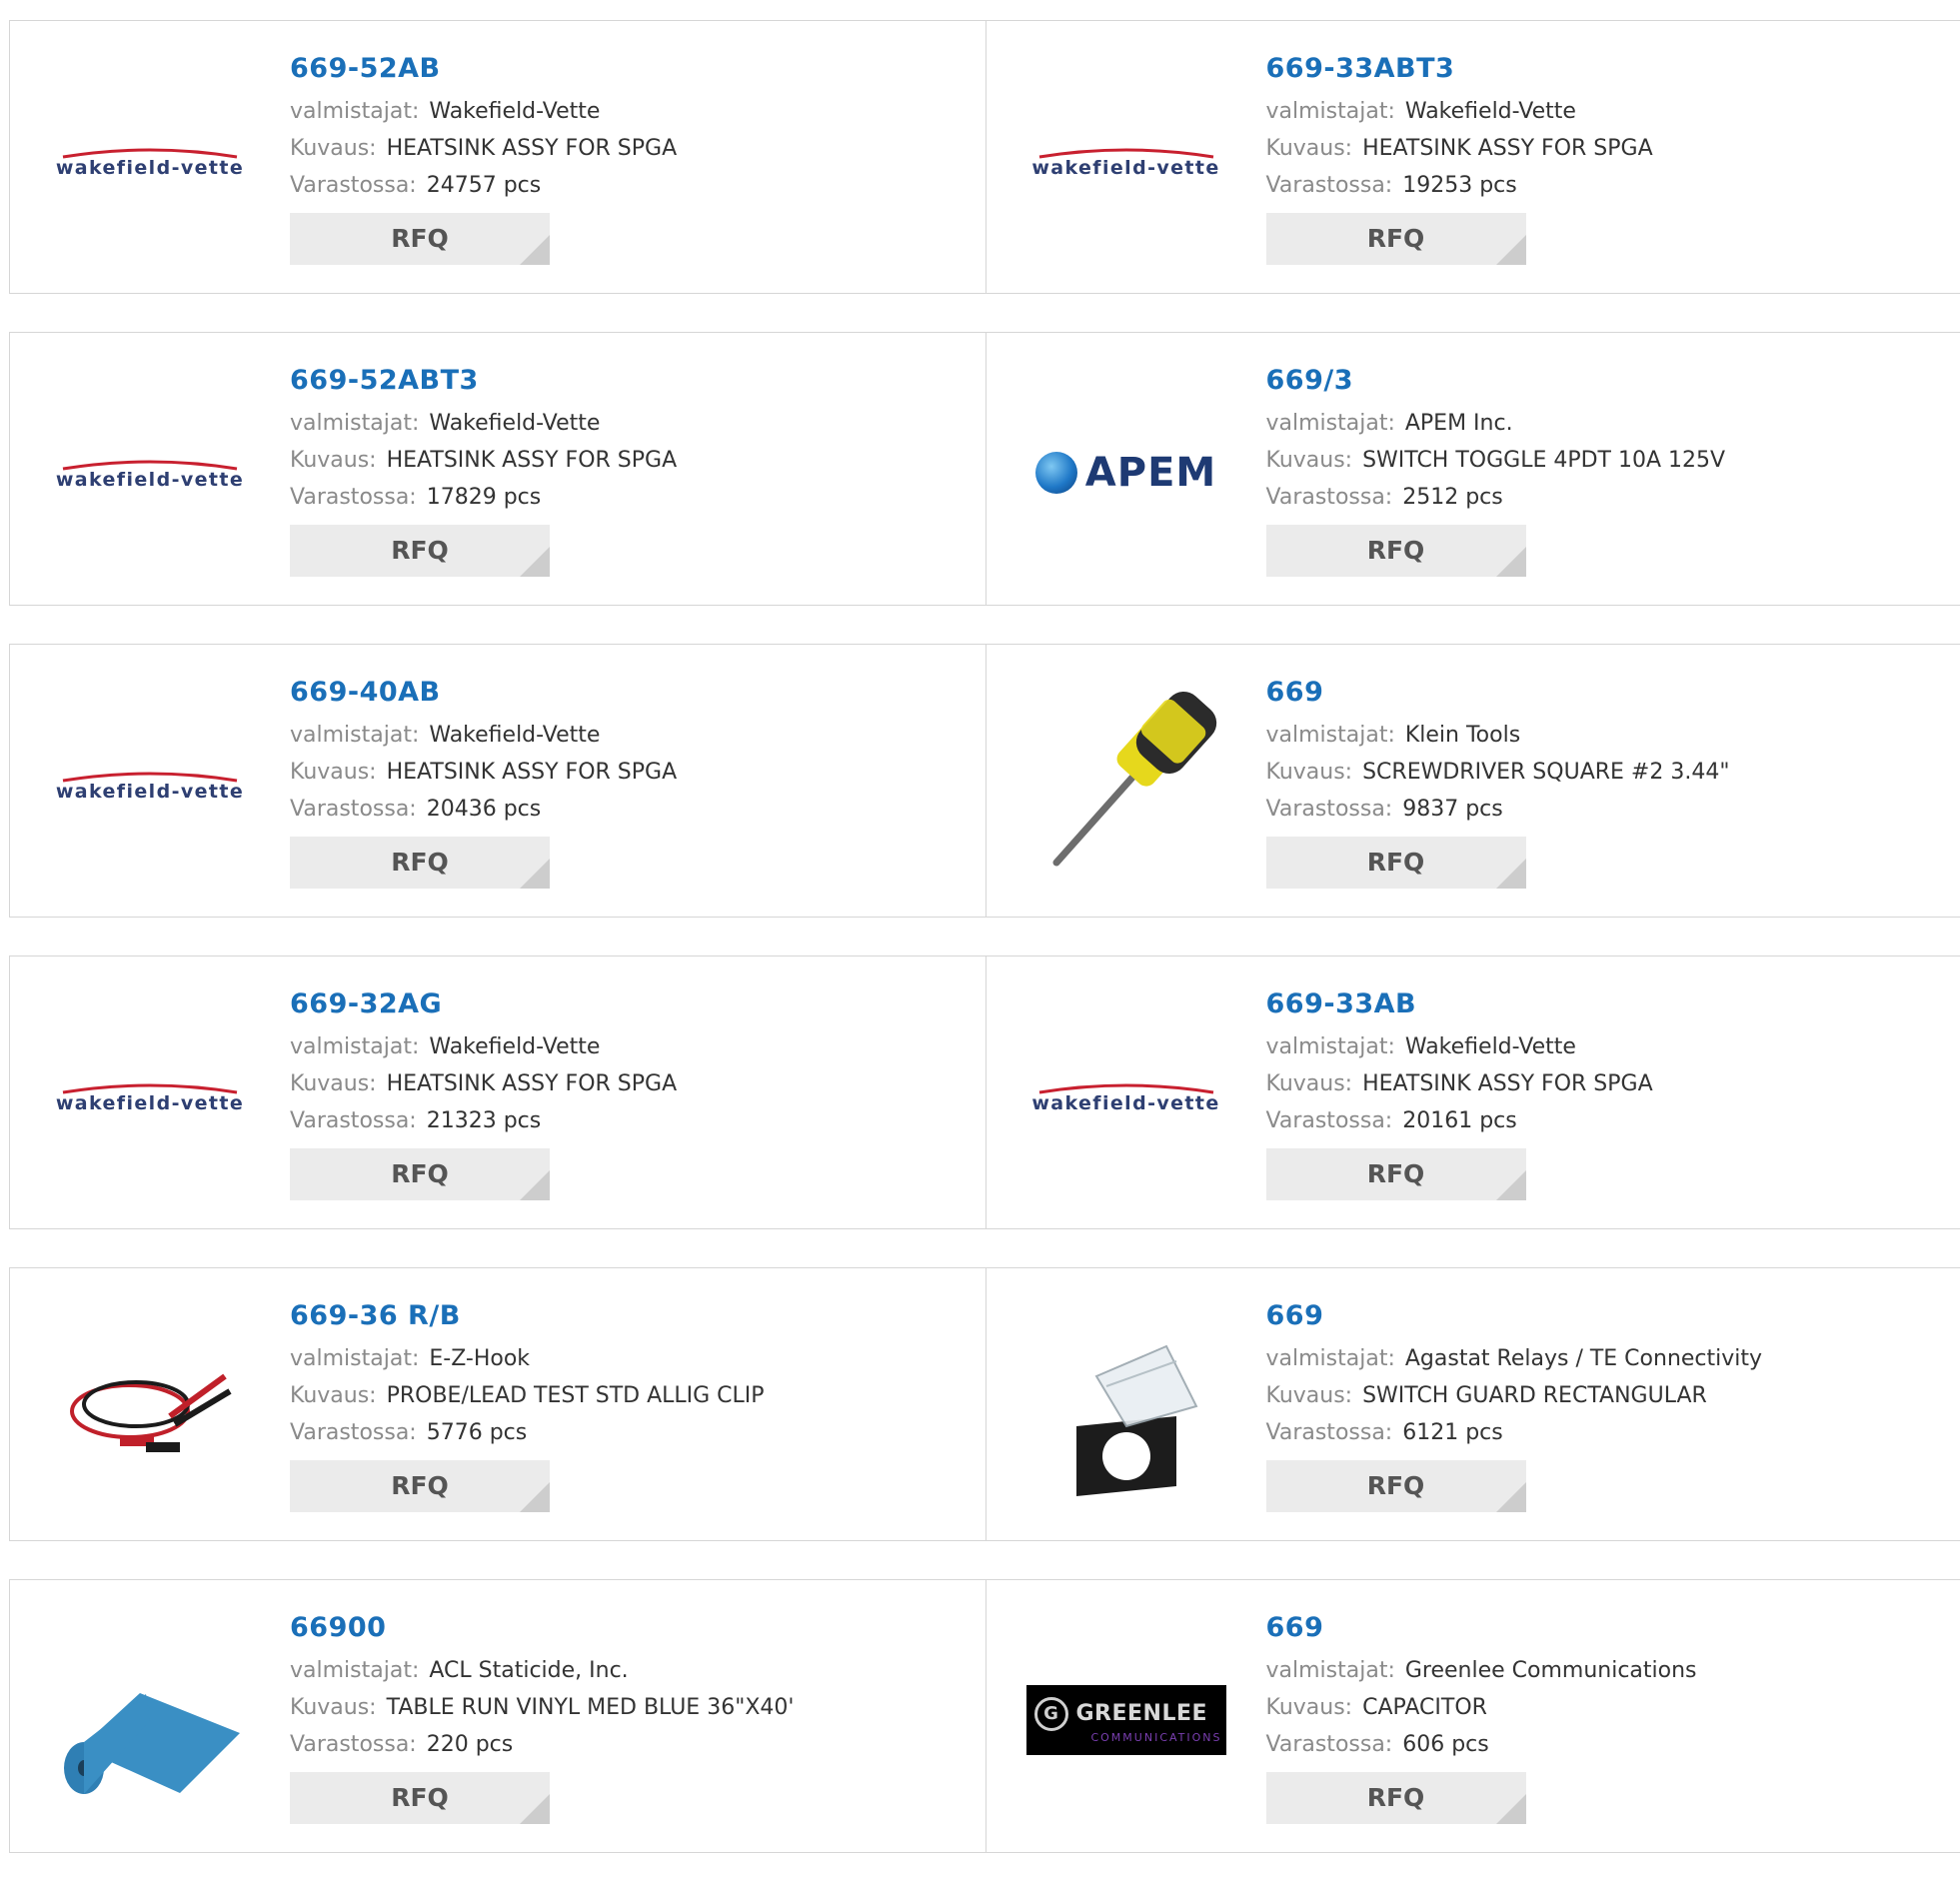 The height and width of the screenshot is (1891, 1960). Describe the element at coordinates (633, 1316) in the screenshot. I see `part-number-link: 669-36 R/B` at that location.